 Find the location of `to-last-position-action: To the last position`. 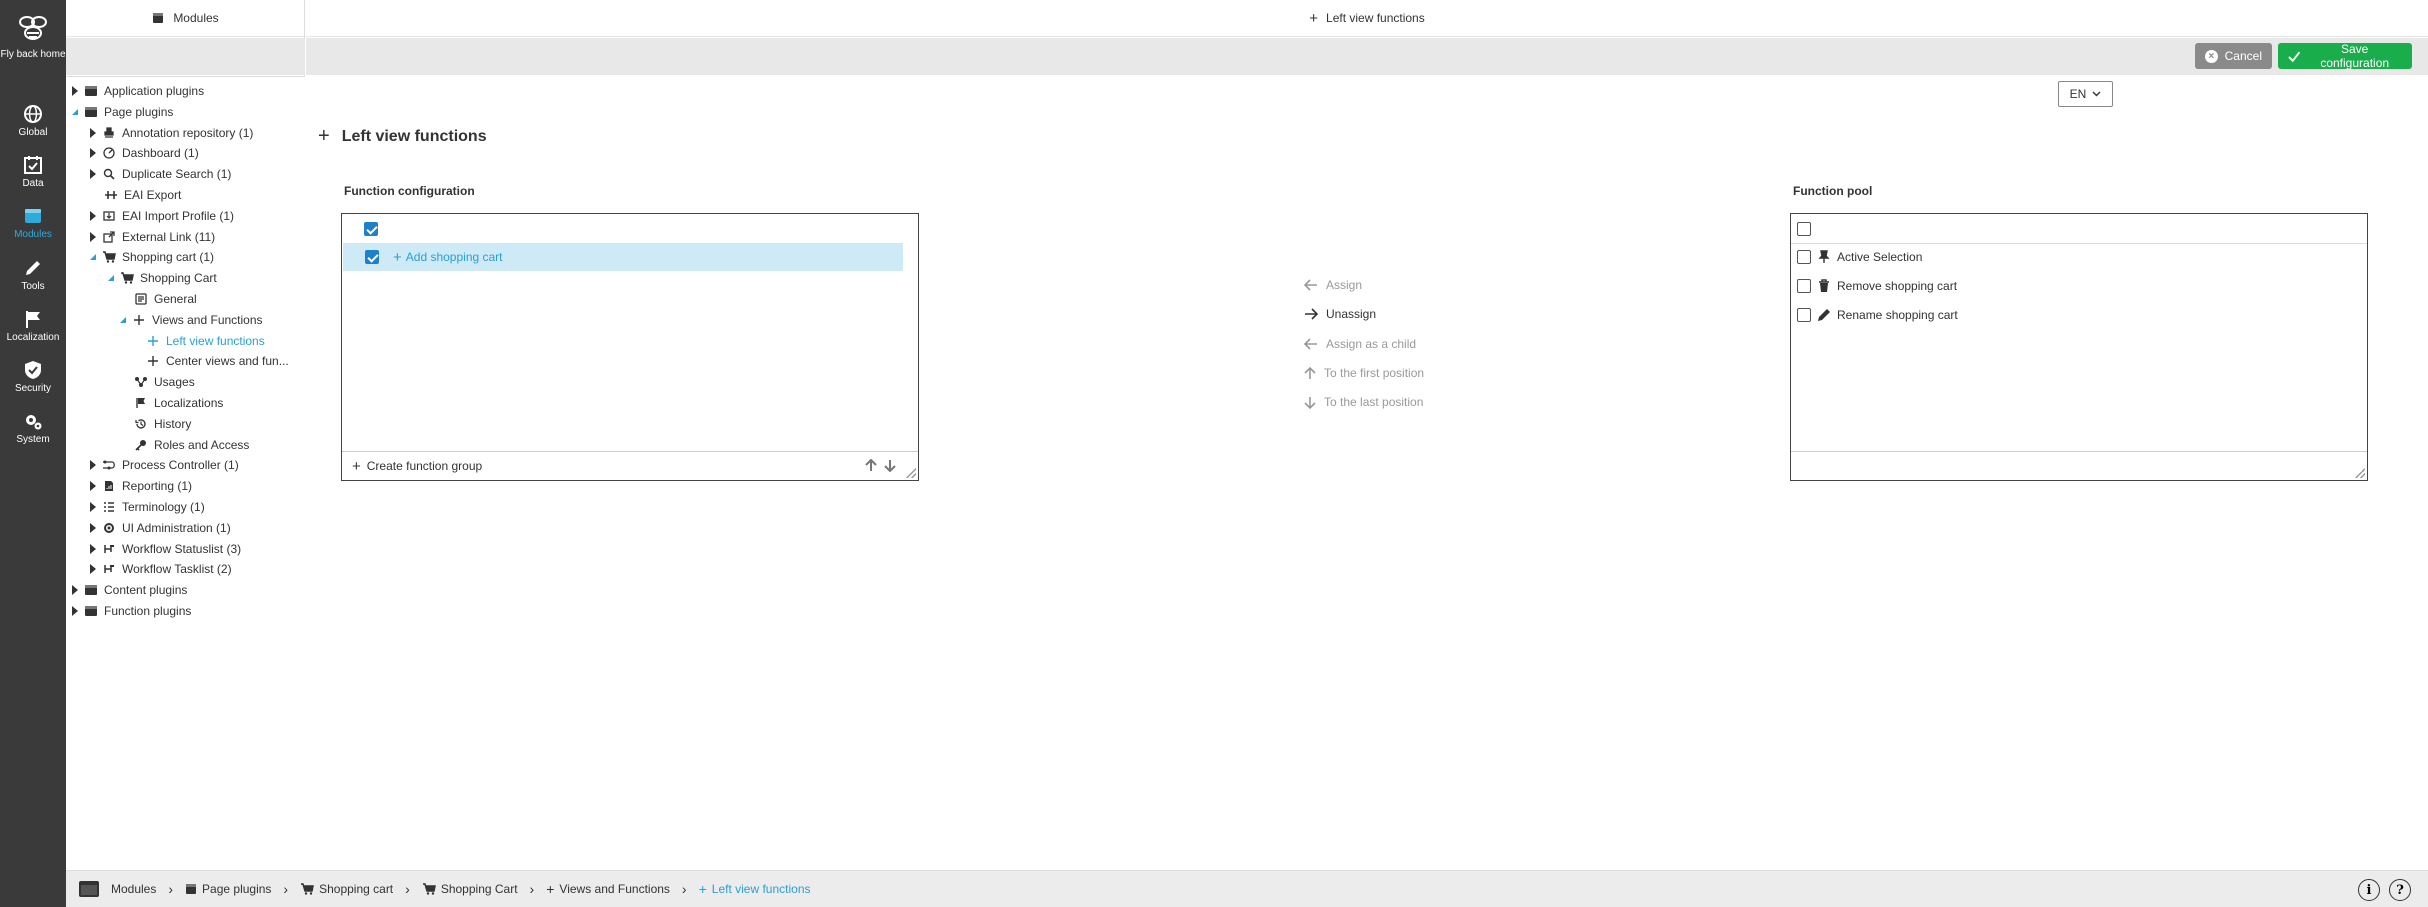

to-last-position-action: To the last position is located at coordinates (1363, 402).